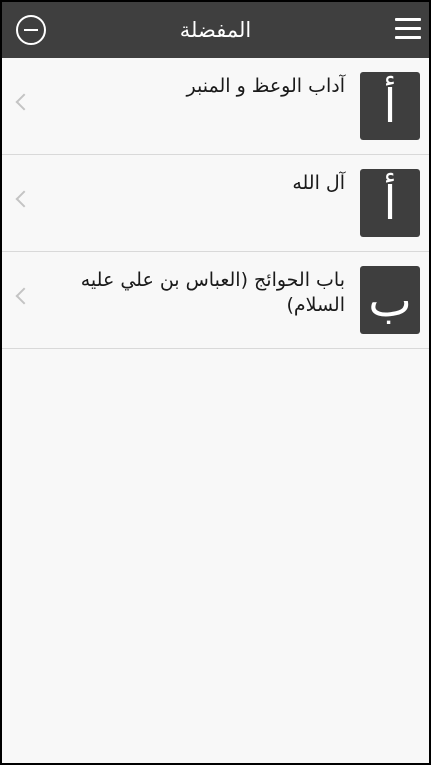 This screenshot has width=431, height=765. What do you see at coordinates (390, 300) in the screenshot?
I see `letter-tile: ب` at bounding box center [390, 300].